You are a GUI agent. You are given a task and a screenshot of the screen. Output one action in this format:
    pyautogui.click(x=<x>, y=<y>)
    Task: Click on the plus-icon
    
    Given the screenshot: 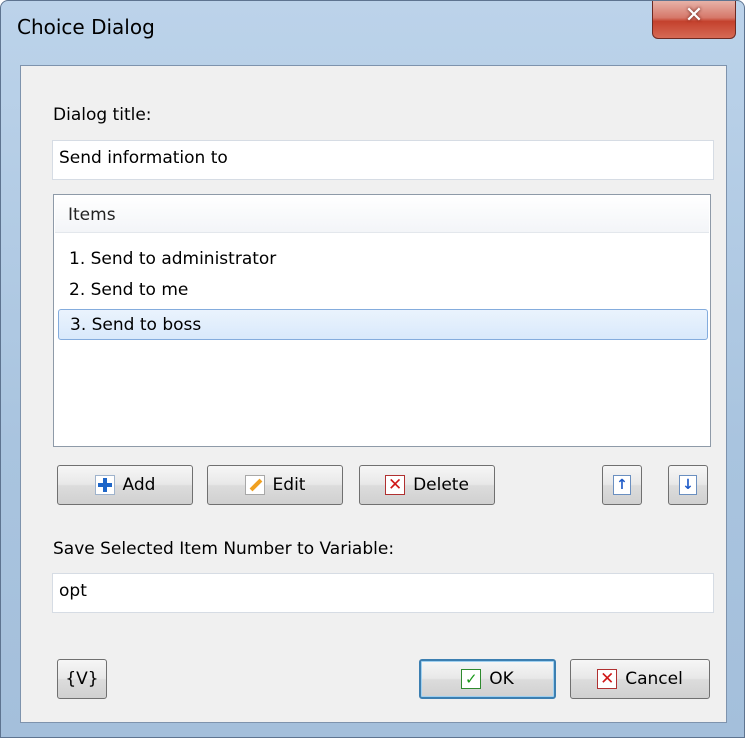 What is the action you would take?
    pyautogui.click(x=104, y=485)
    